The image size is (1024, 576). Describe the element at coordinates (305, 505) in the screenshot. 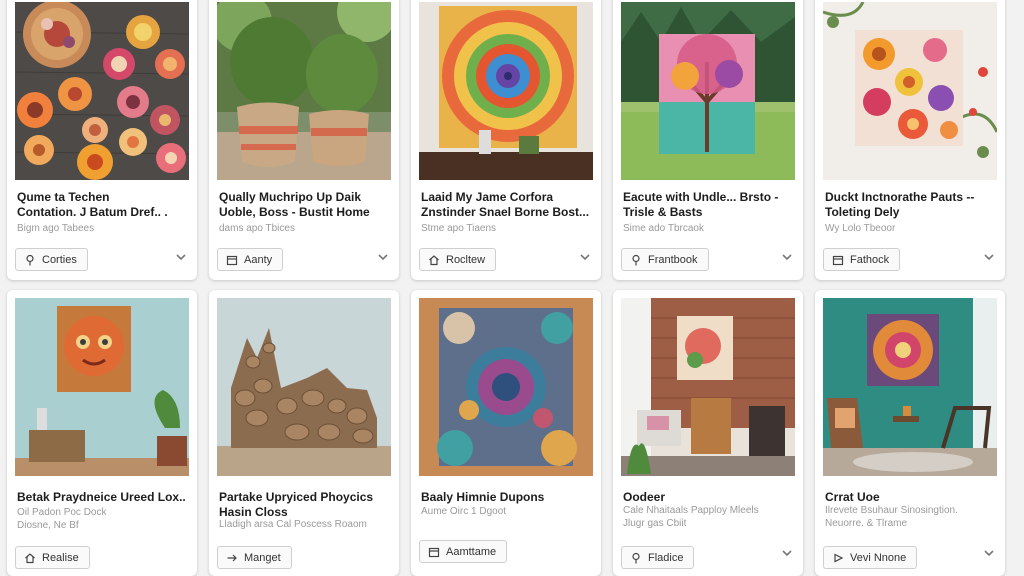

I see `card-title: Partake Upryiced Phoycics Hasin Closs` at that location.